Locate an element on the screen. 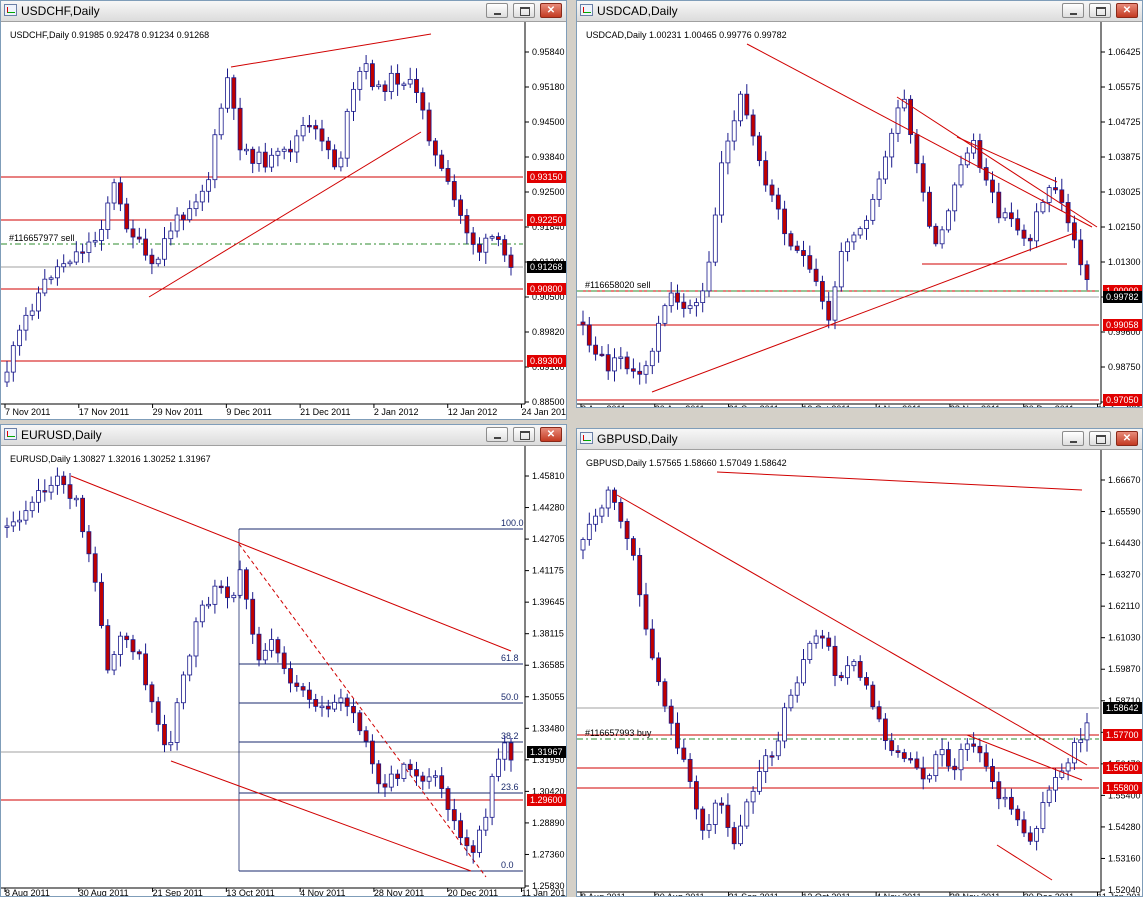 The height and width of the screenshot is (897, 1143). price-level-tag-label: 0.91268 is located at coordinates (546, 267).